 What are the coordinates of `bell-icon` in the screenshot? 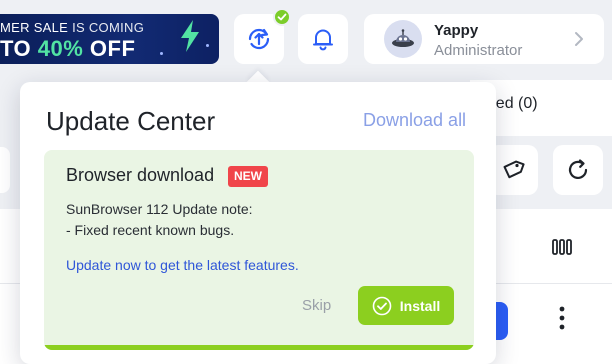 It's located at (323, 40).